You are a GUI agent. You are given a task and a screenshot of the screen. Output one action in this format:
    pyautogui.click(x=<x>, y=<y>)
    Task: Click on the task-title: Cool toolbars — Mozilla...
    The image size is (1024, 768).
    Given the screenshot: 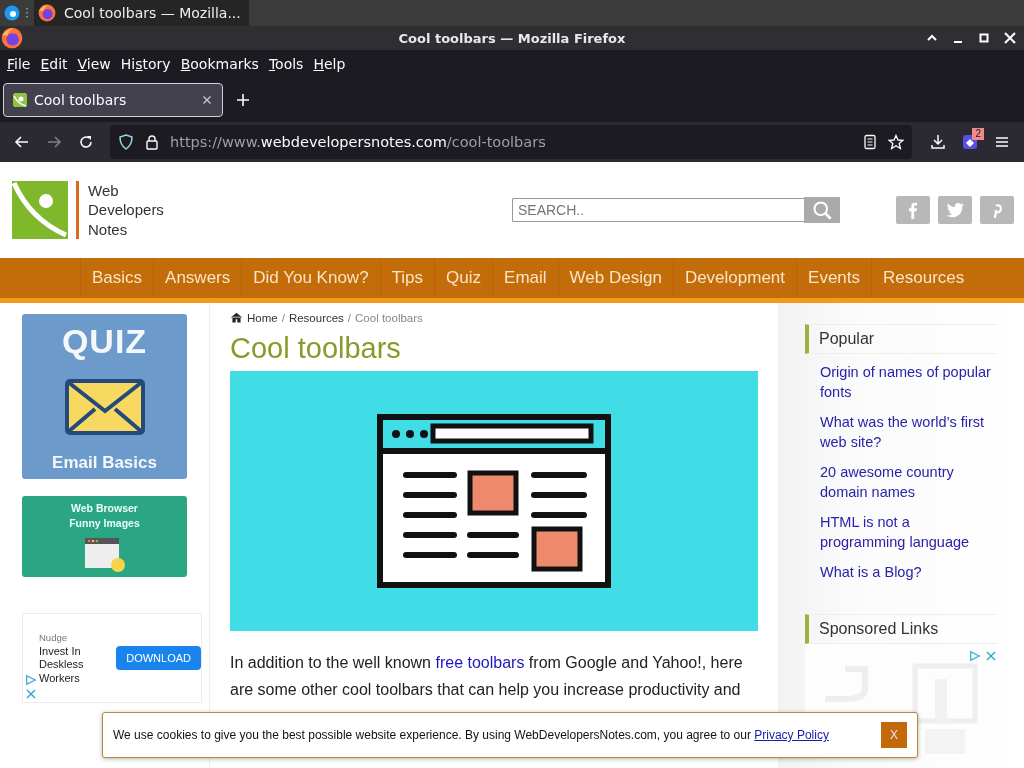 What is the action you would take?
    pyautogui.click(x=152, y=13)
    